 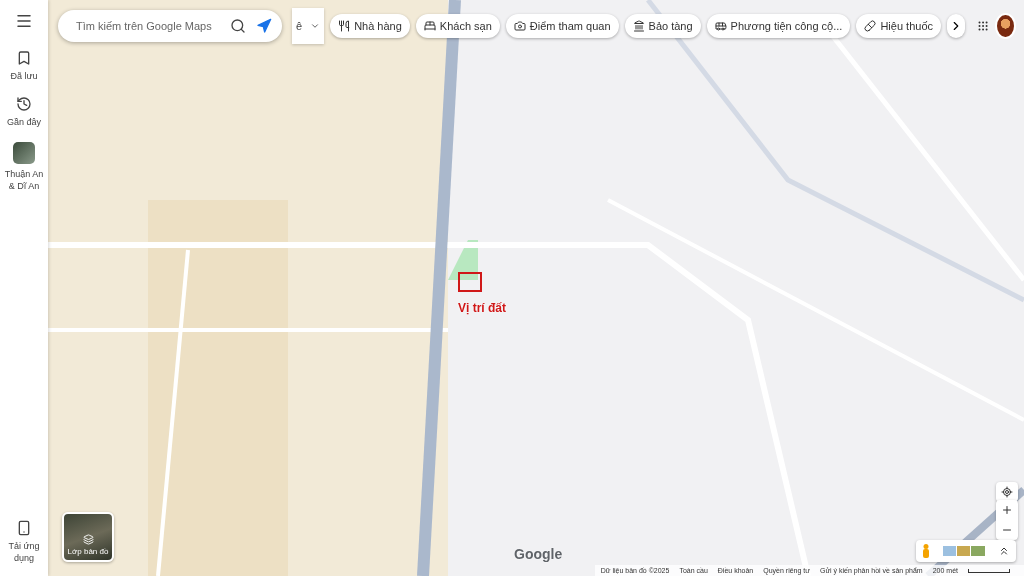 What do you see at coordinates (562, 26) in the screenshot?
I see `category-chip: Điểm tham quan` at bounding box center [562, 26].